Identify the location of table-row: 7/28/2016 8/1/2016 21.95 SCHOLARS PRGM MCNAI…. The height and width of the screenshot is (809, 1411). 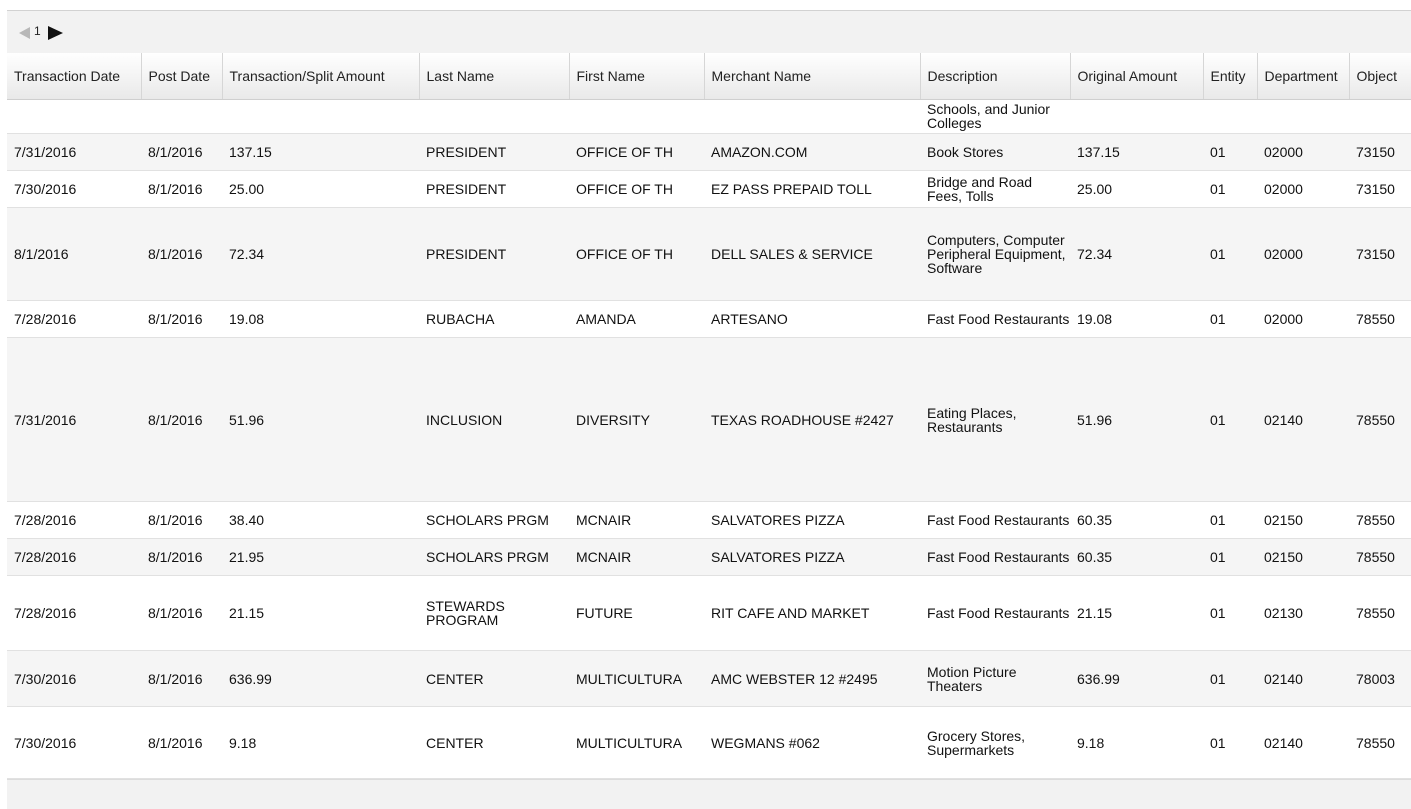
(709, 557).